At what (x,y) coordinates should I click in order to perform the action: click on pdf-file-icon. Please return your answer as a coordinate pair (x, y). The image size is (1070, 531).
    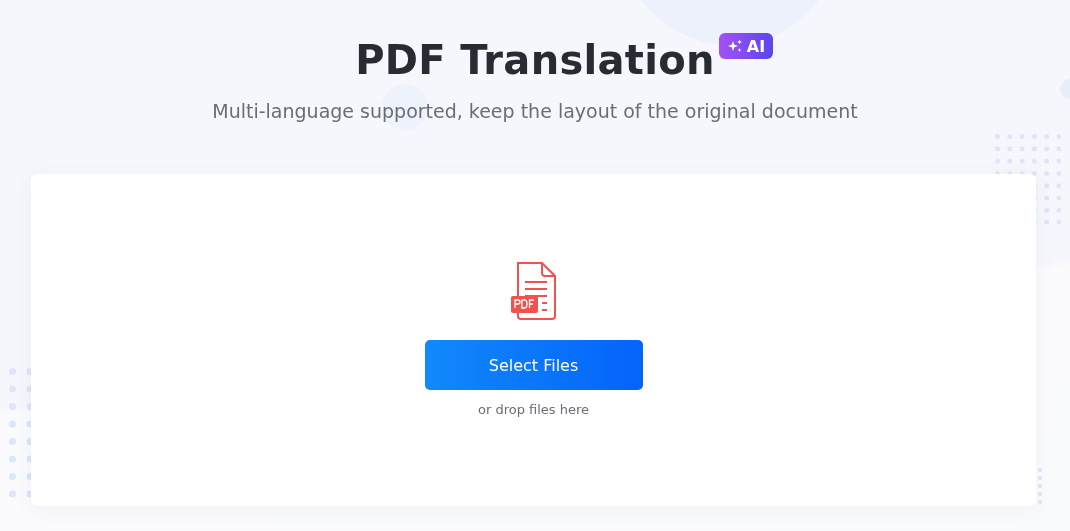
    Looking at the image, I should click on (533, 291).